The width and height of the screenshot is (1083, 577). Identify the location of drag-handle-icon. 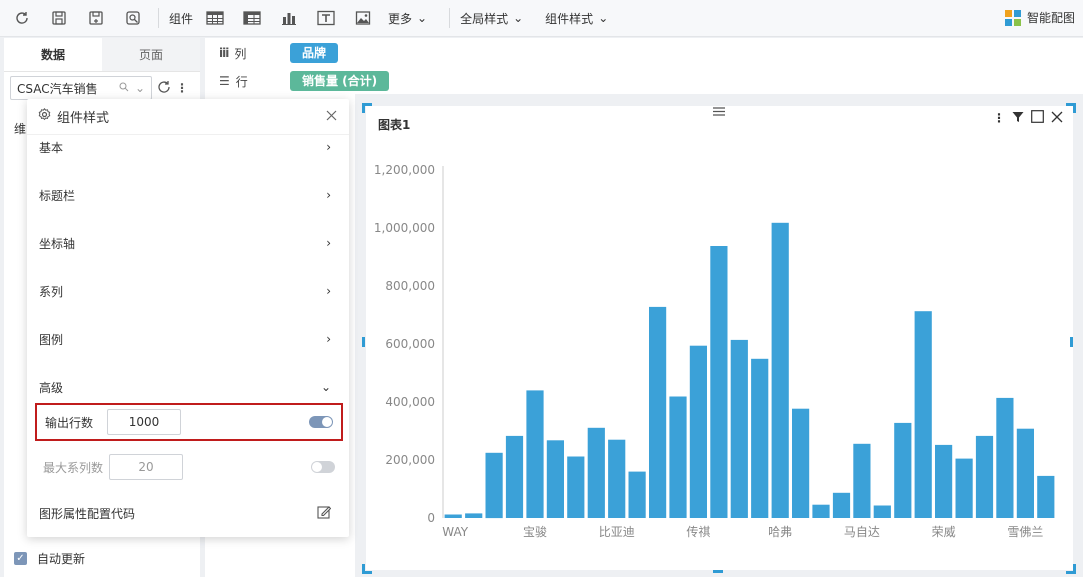
(719, 110).